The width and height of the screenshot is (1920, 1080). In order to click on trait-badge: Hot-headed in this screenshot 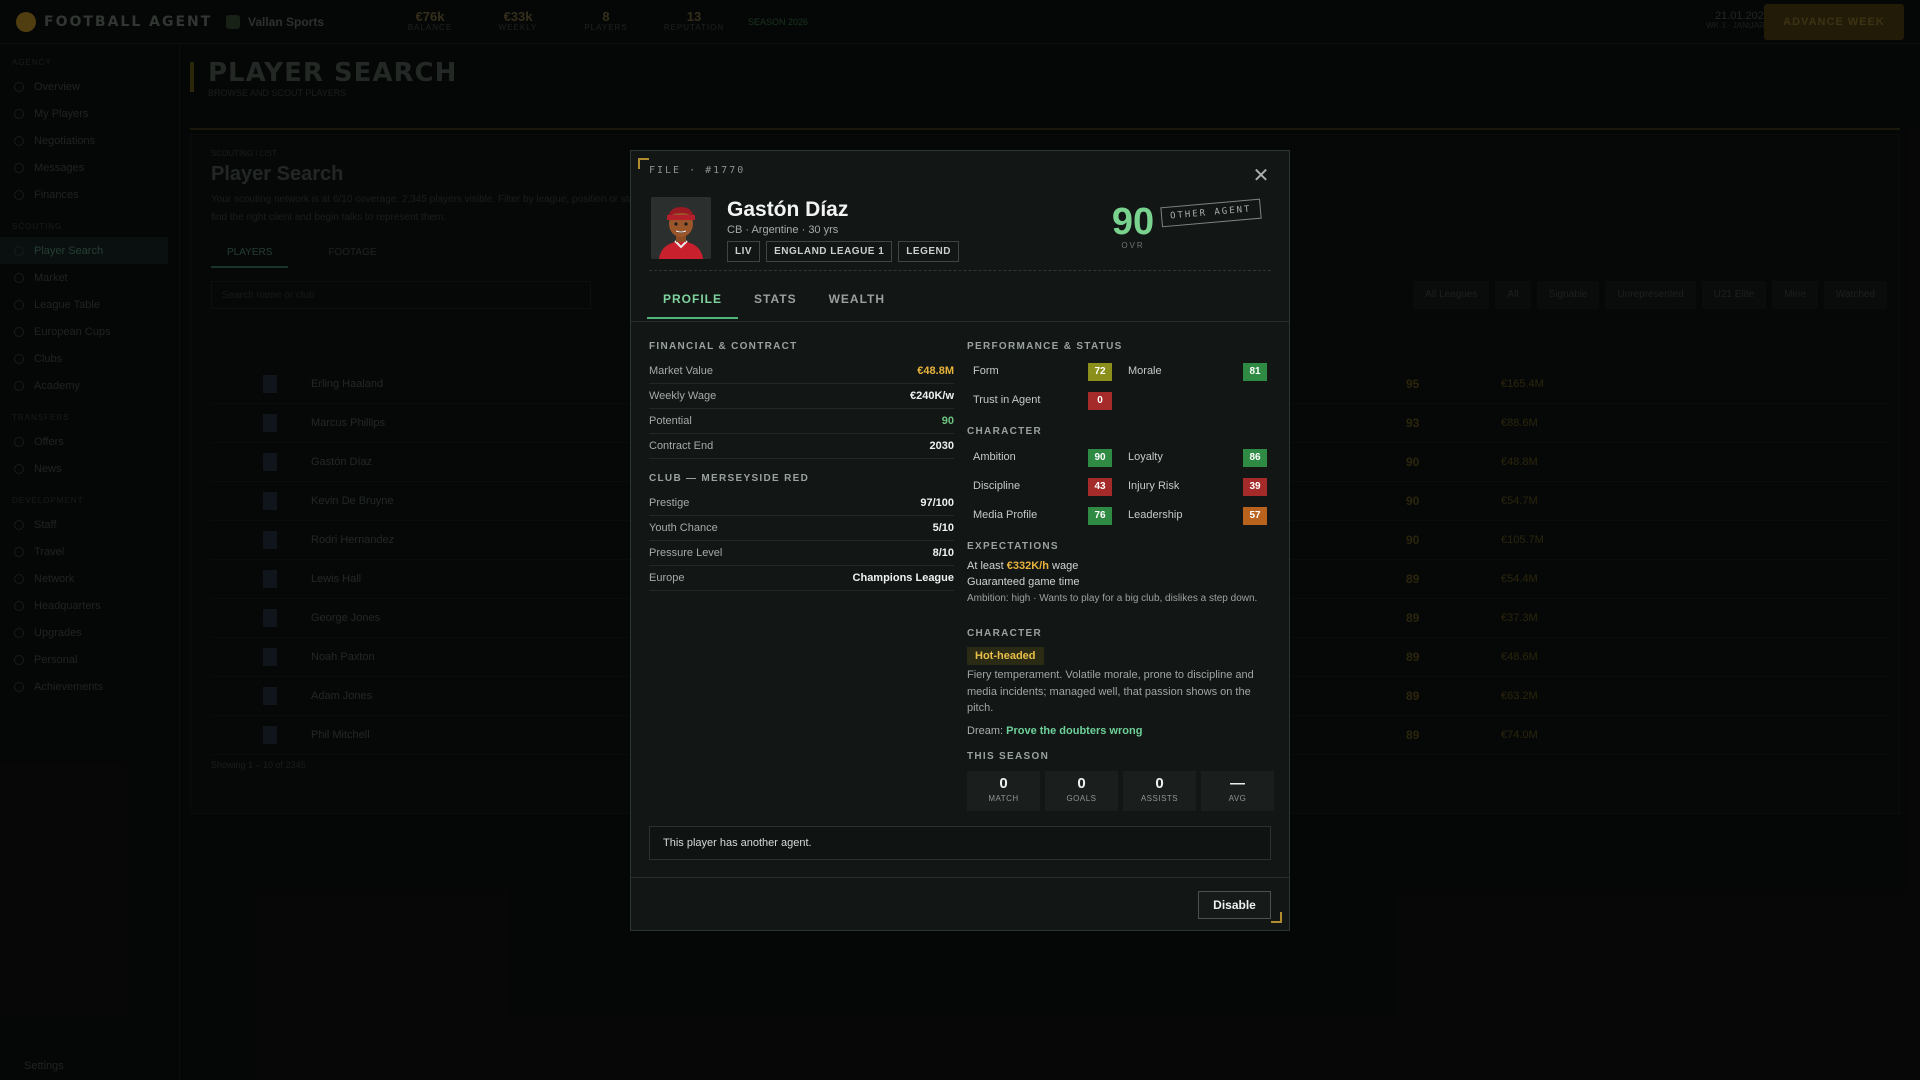, I will do `click(1005, 656)`.